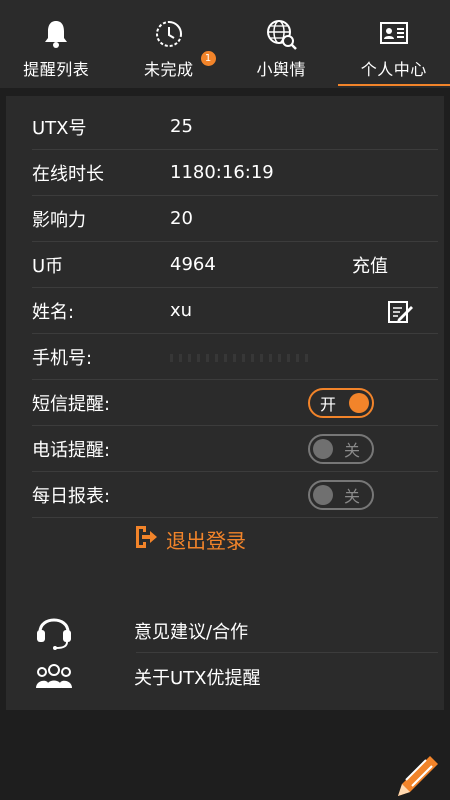 This screenshot has width=450, height=800. Describe the element at coordinates (235, 219) in the screenshot. I see `influence-row: 影响力 20` at that location.